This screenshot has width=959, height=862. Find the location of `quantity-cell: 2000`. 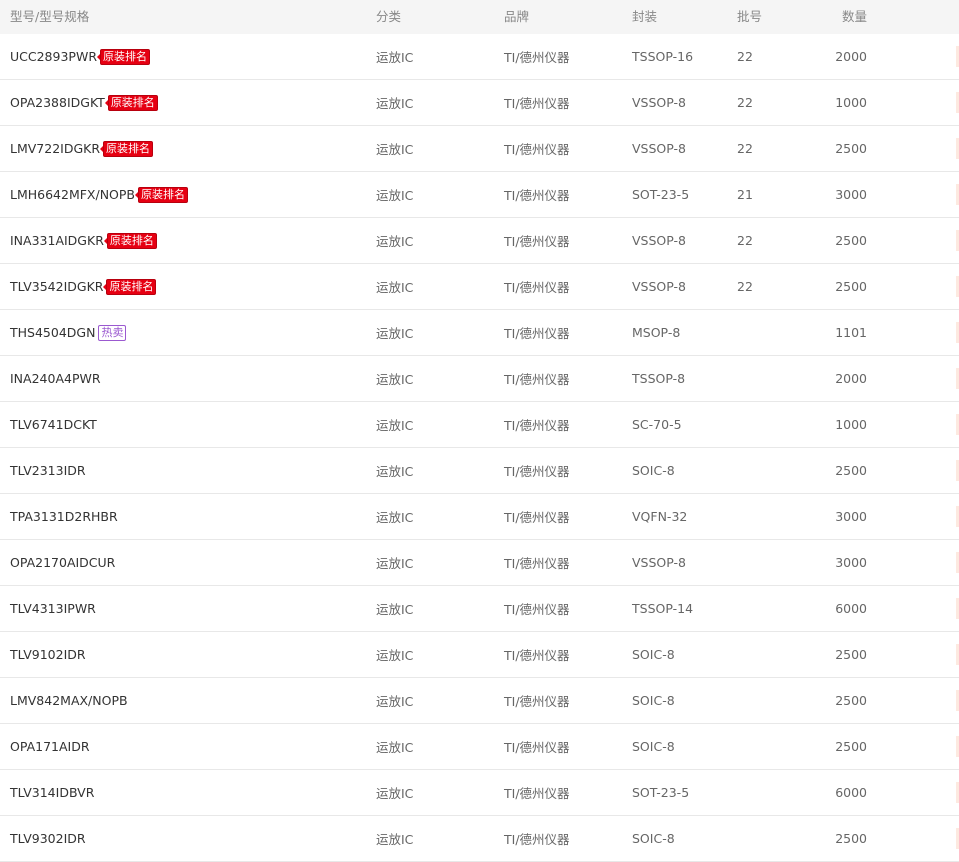

quantity-cell: 2000 is located at coordinates (851, 56).